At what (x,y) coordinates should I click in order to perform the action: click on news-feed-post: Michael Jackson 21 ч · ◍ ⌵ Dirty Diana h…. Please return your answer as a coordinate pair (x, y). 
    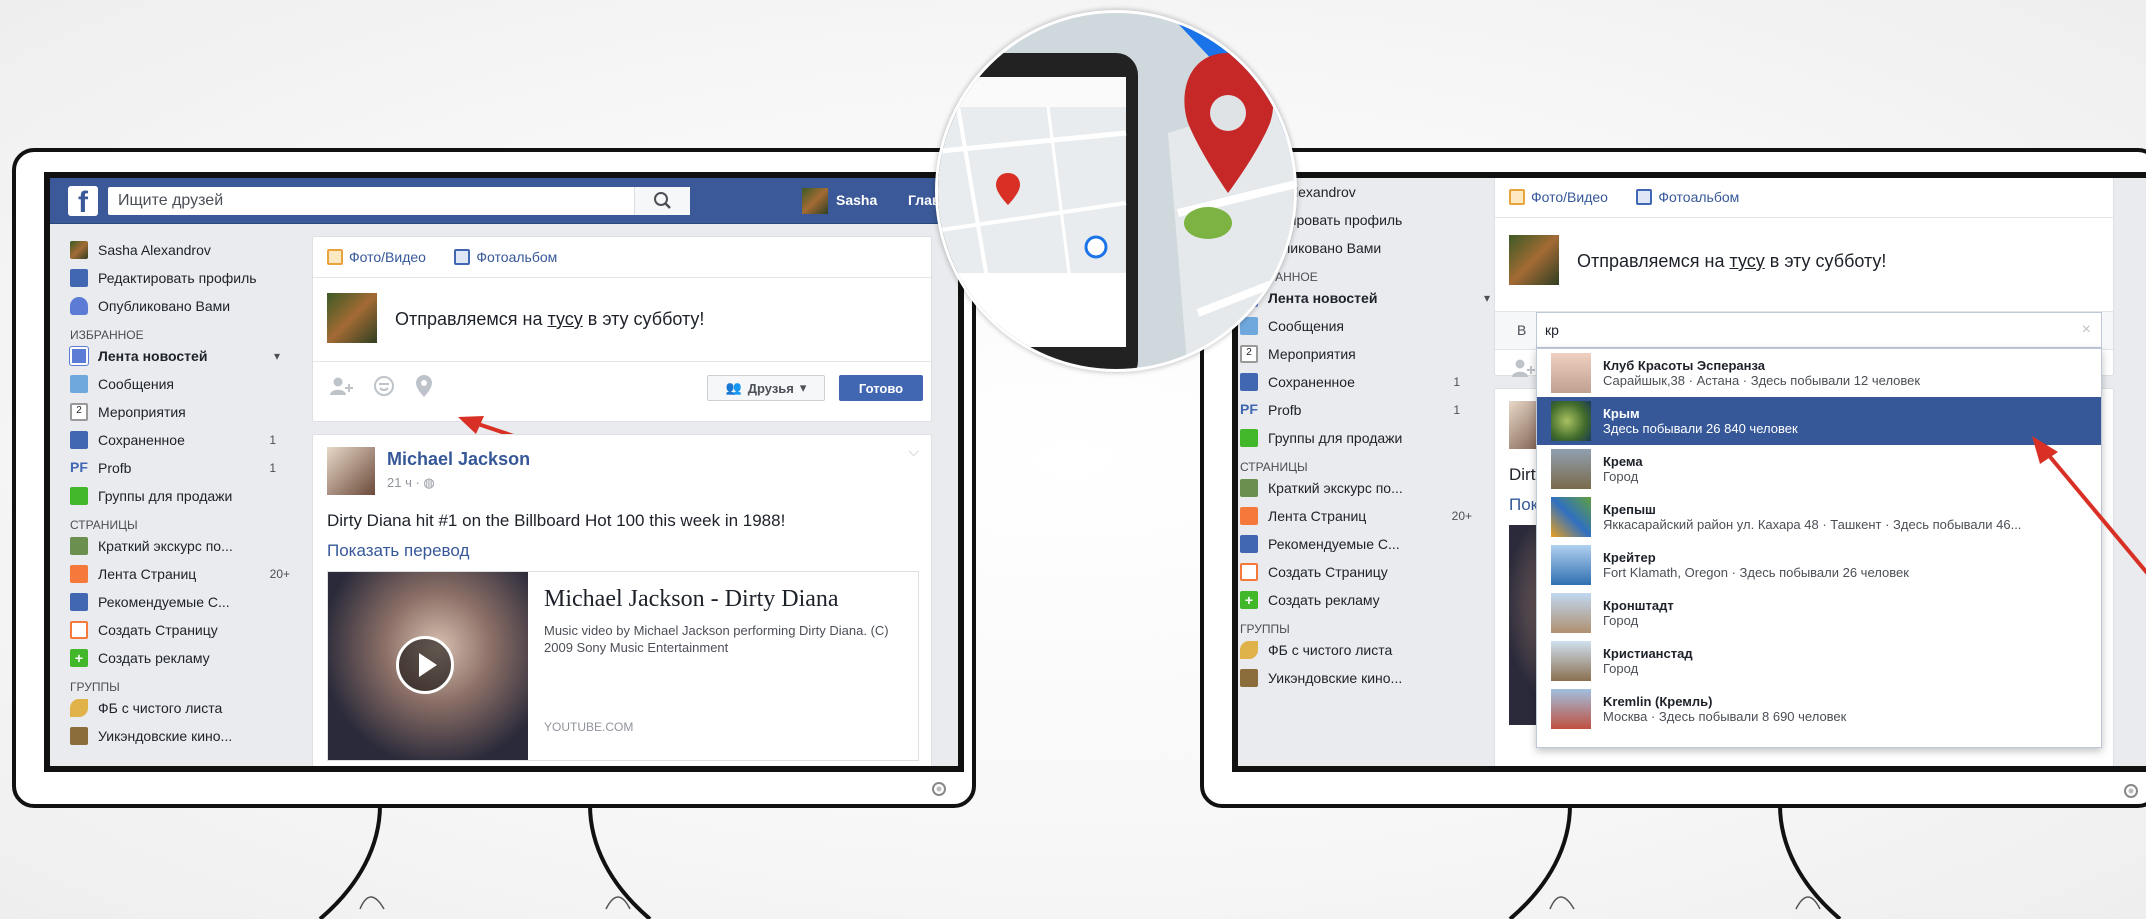
    Looking at the image, I should click on (622, 600).